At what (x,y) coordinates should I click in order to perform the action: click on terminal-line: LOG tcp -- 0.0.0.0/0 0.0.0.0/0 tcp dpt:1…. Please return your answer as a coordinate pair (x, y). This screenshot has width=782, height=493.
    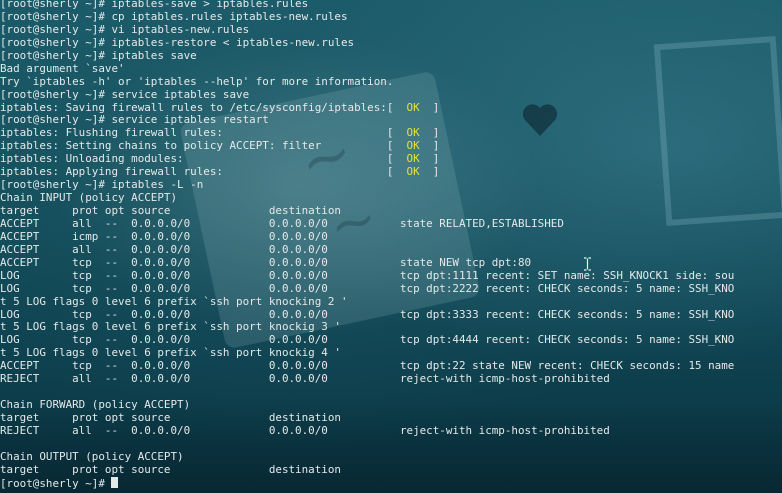
    Looking at the image, I should click on (391, 276).